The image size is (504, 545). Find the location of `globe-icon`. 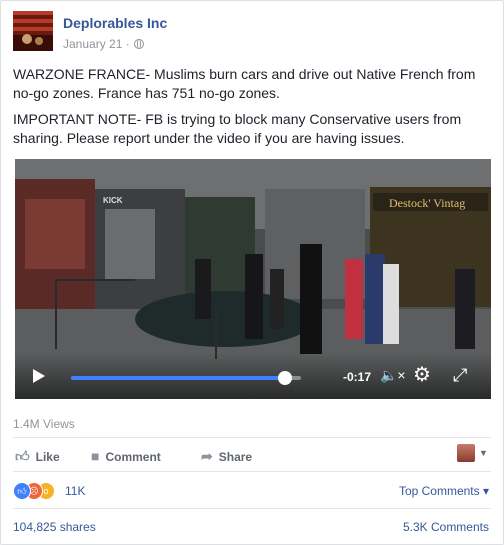

globe-icon is located at coordinates (138, 44).